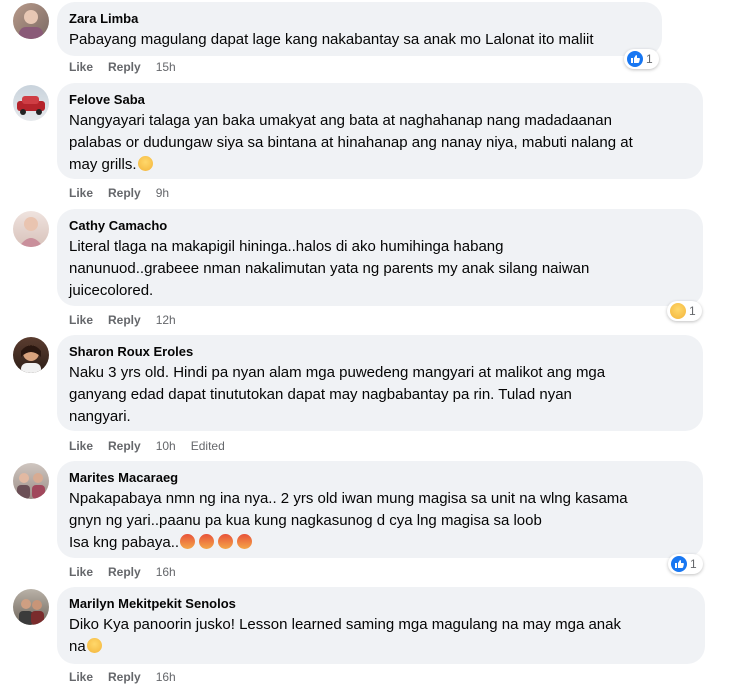 This screenshot has width=750, height=687. I want to click on comment-actions: Like Reply 15h, so click(130, 67).